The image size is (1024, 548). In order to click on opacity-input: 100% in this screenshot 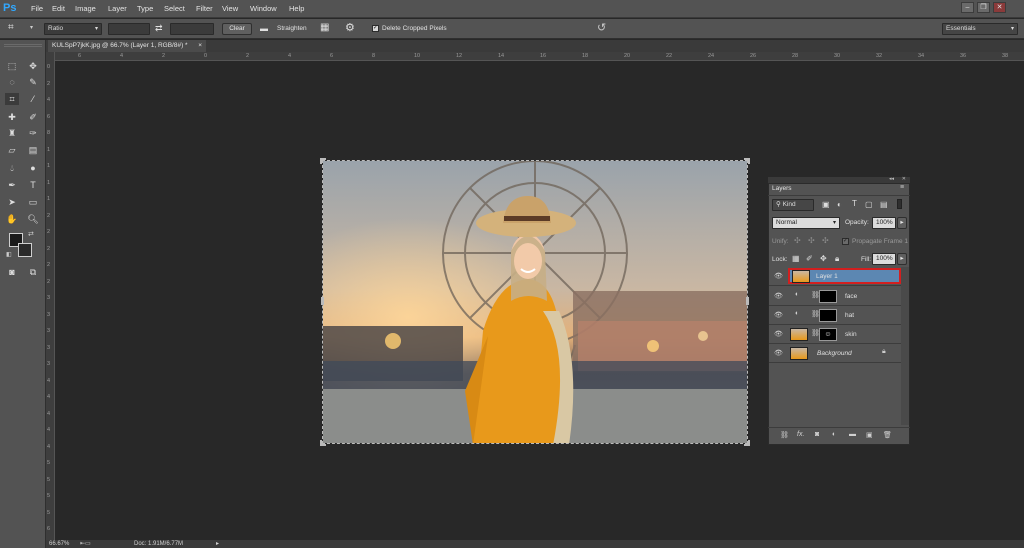, I will do `click(884, 223)`.